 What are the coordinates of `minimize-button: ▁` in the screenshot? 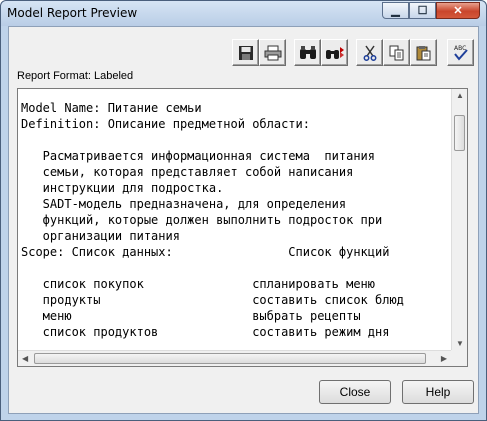 It's located at (395, 10).